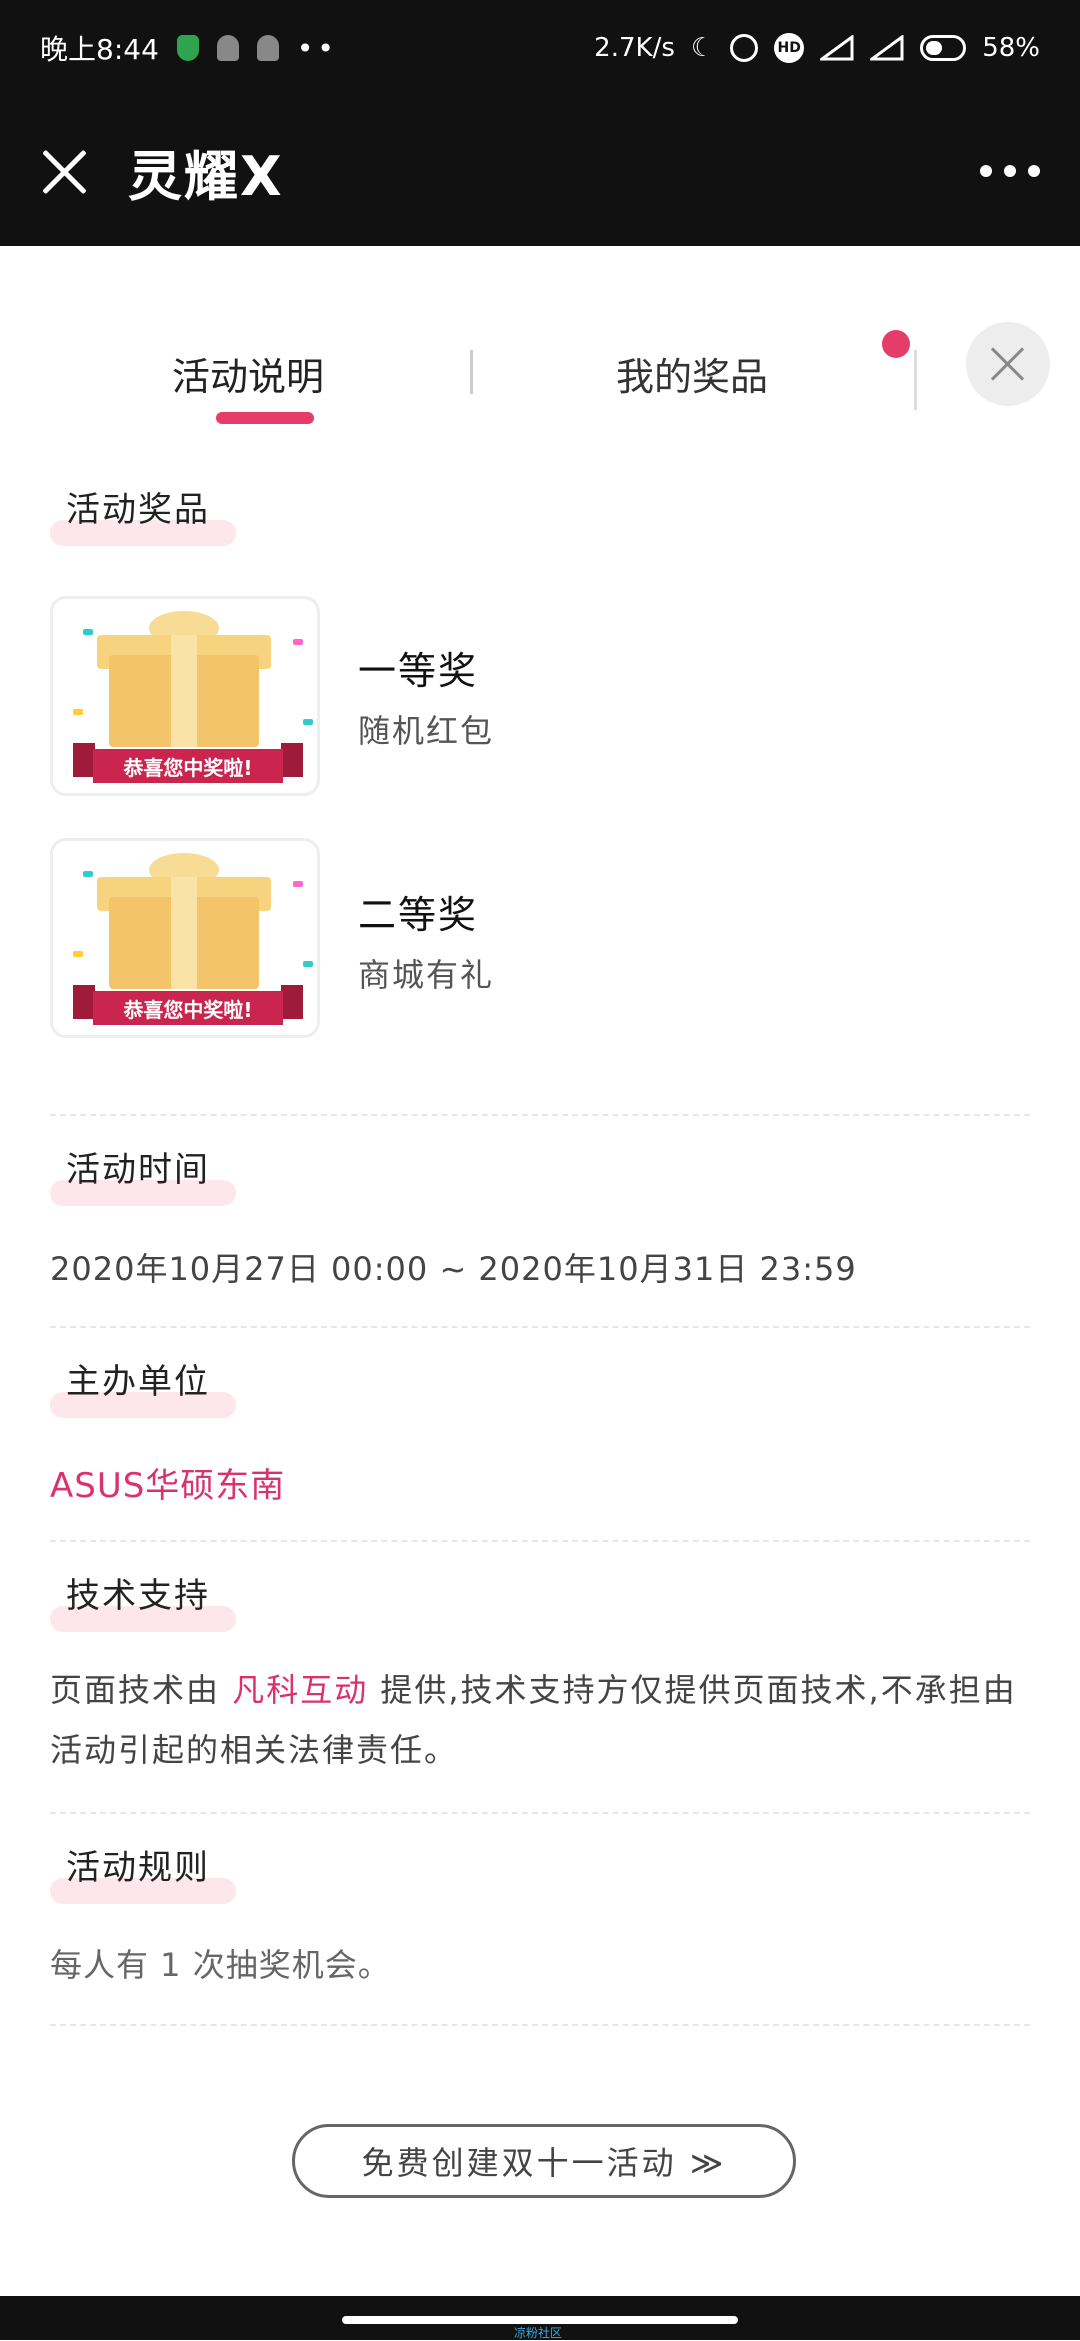 The height and width of the screenshot is (2341, 1080). I want to click on section-label-prizes: 活动奖品, so click(143, 516).